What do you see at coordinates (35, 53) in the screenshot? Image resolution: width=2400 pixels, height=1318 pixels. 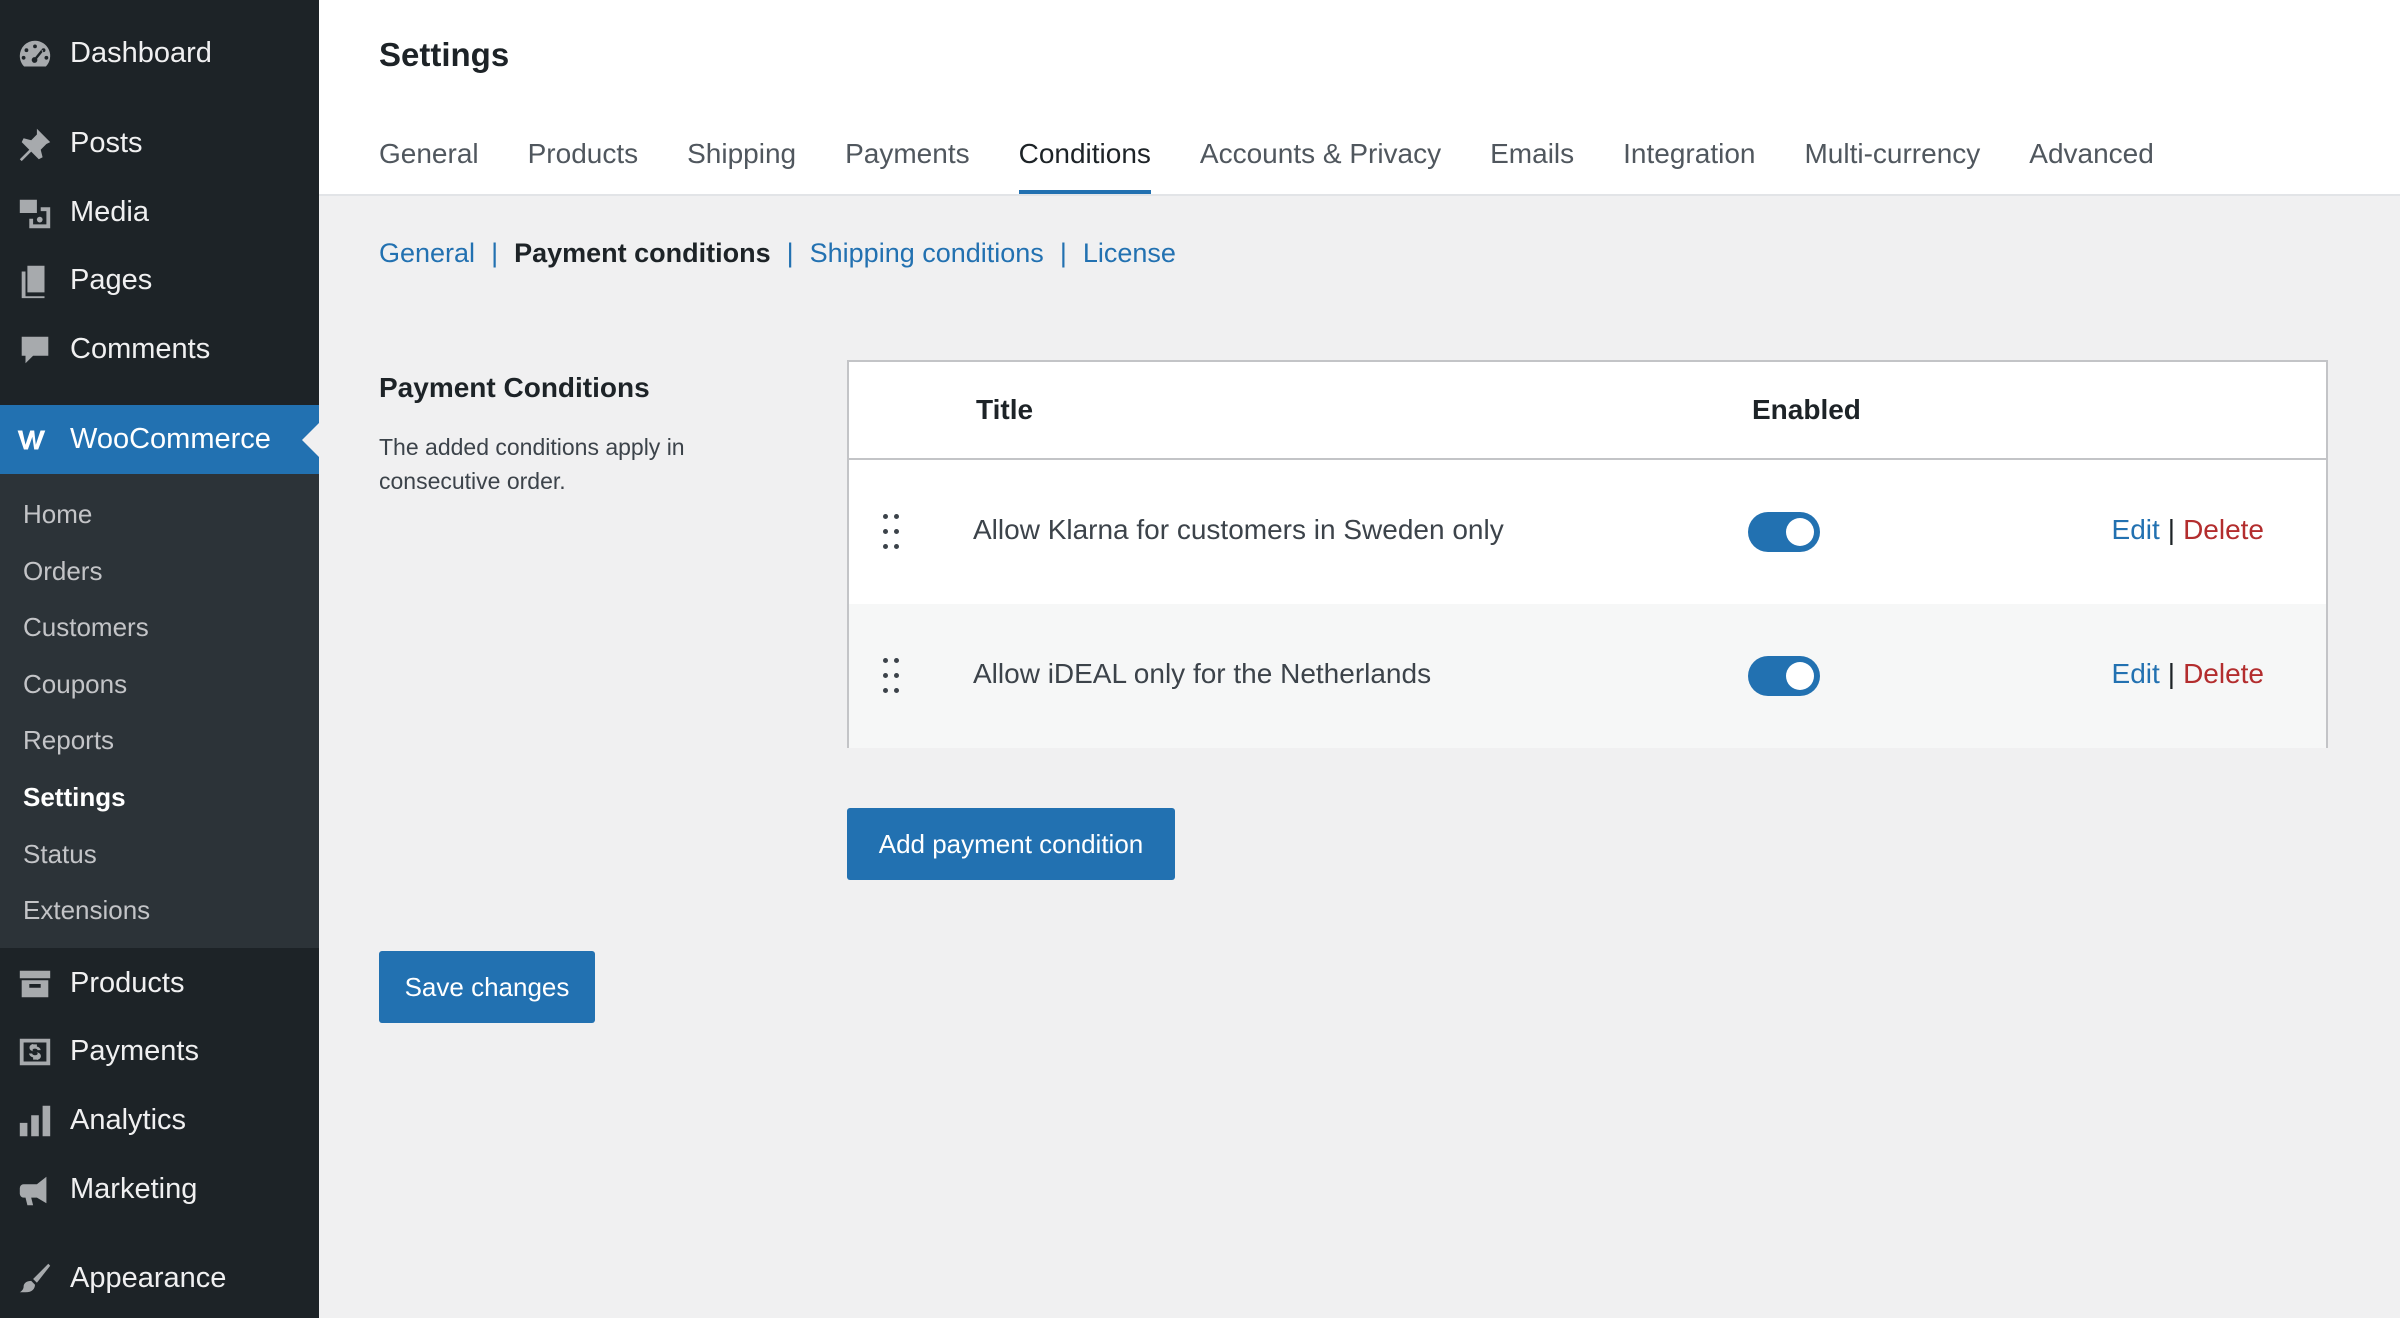 I see `dashboard-icon` at bounding box center [35, 53].